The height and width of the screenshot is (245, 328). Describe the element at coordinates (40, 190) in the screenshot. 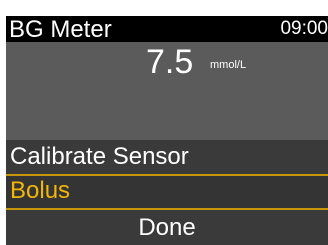

I see `menu-item-label: Bolus` at that location.